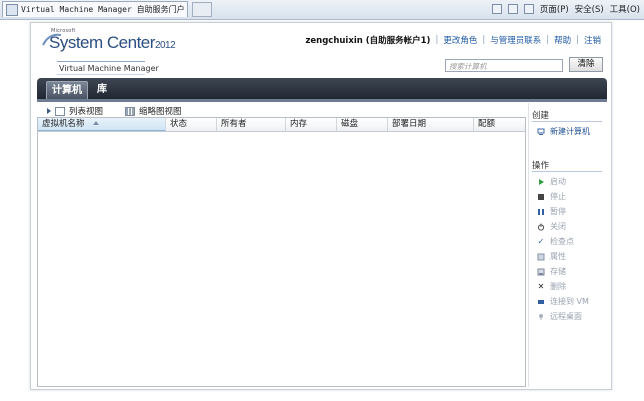 The image size is (644, 401). Describe the element at coordinates (555, 241) in the screenshot. I see `action-checkpoint: ✓ 检查点` at that location.